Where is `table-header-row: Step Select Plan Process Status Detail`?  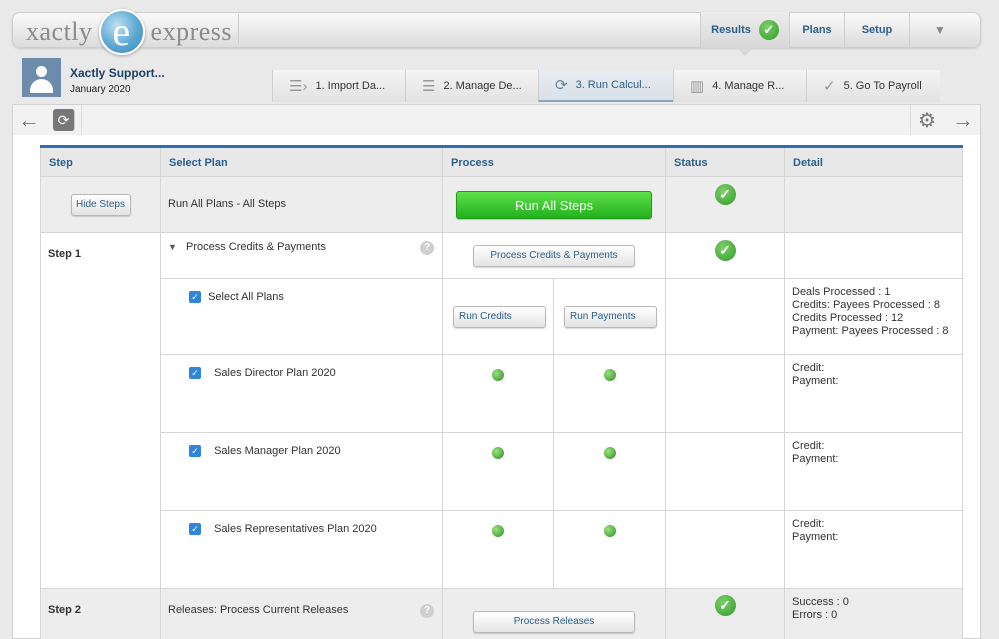
table-header-row: Step Select Plan Process Status Detail is located at coordinates (501, 161).